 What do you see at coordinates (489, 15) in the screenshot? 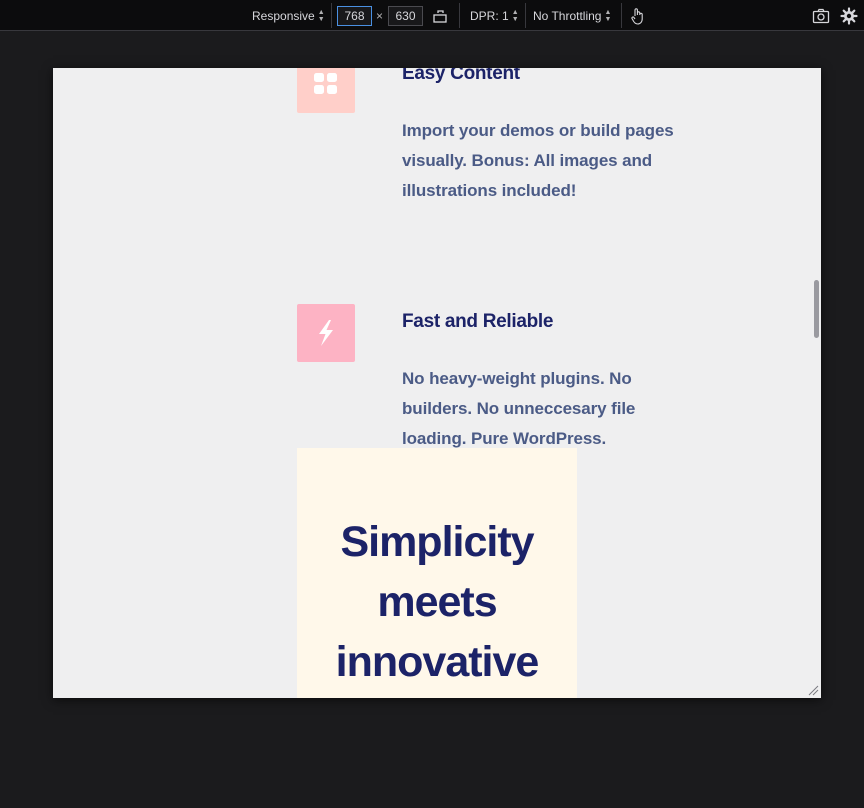
I see `dpr-label: DPR: 1` at bounding box center [489, 15].